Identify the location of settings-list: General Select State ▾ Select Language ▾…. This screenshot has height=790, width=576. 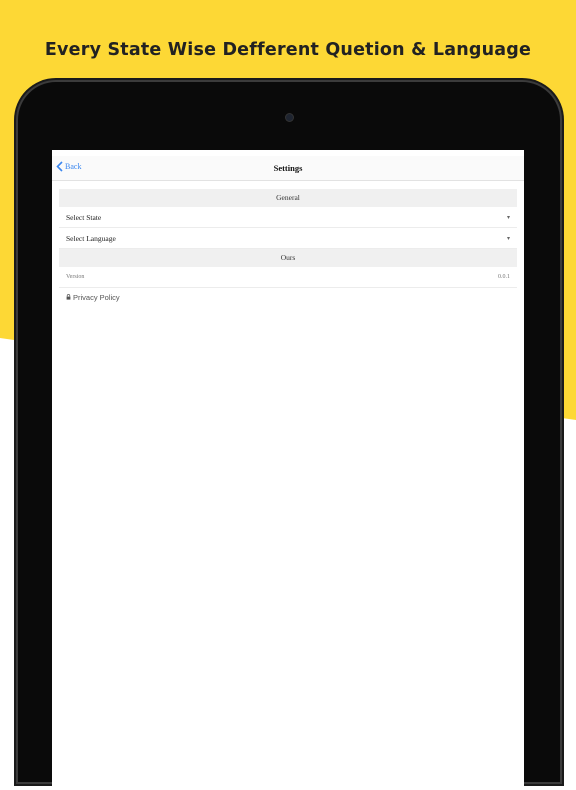
(288, 247).